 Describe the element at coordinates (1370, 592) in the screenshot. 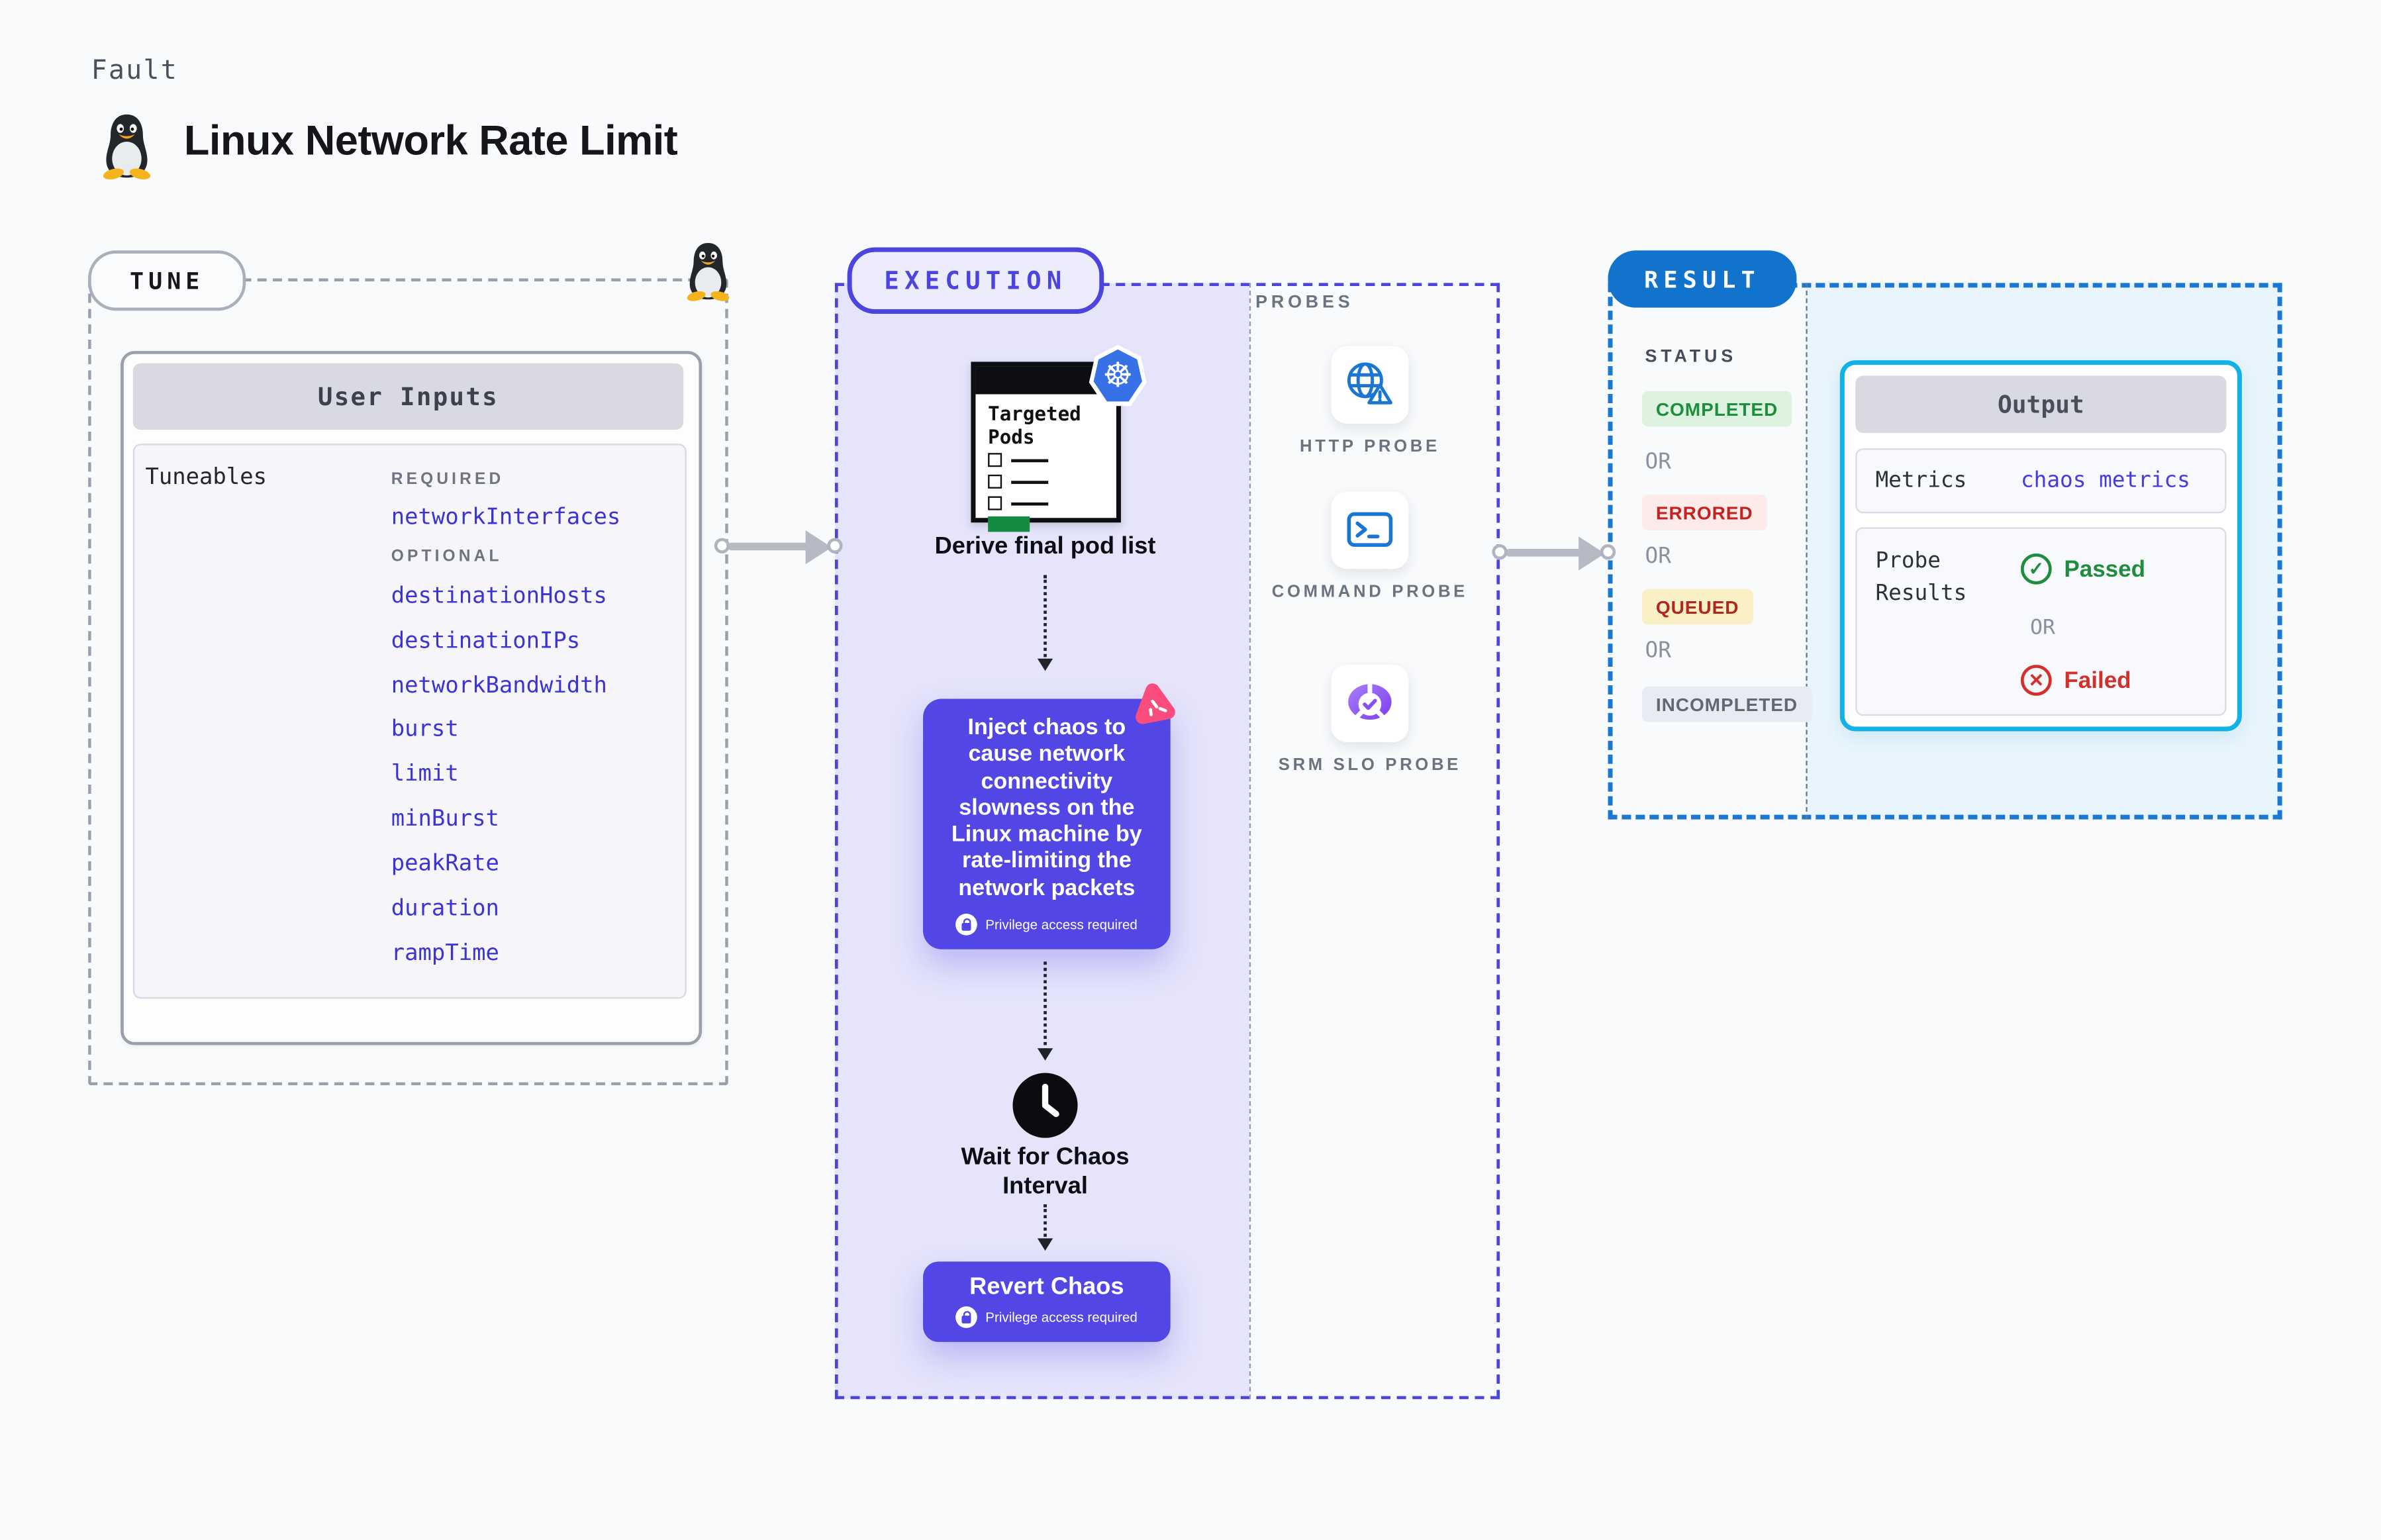

I see `command-probe-label: COMMAND PROBE` at that location.